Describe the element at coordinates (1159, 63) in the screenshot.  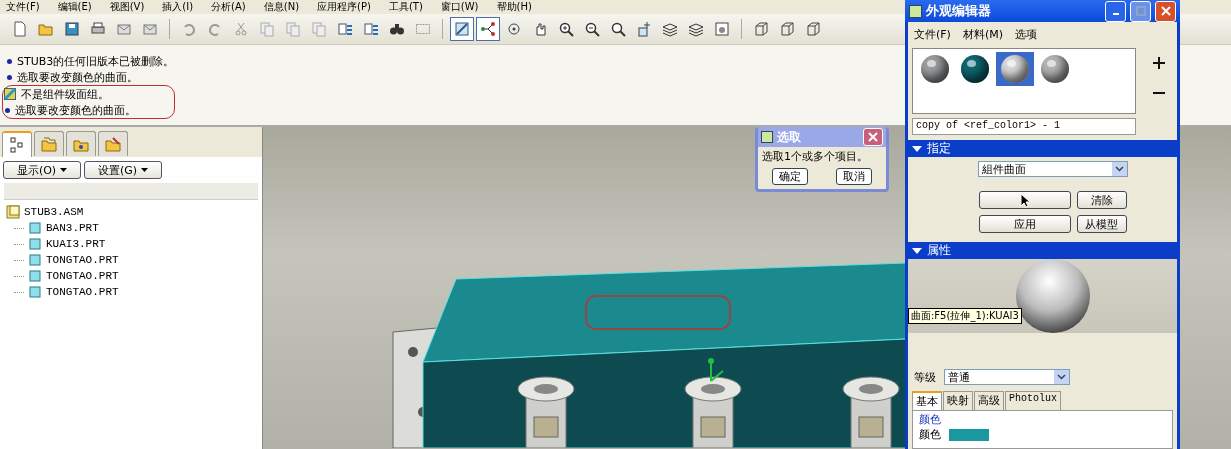
I see `add-icon` at that location.